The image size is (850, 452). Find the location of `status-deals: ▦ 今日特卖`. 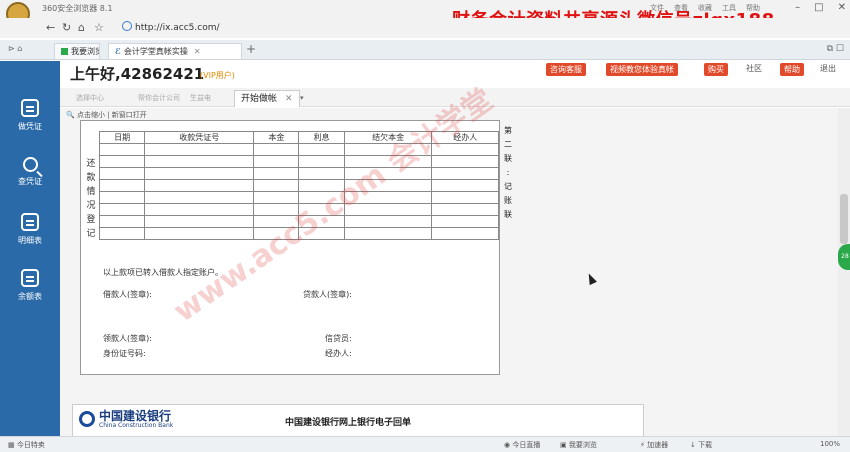

status-deals: ▦ 今日特卖 is located at coordinates (26, 445).